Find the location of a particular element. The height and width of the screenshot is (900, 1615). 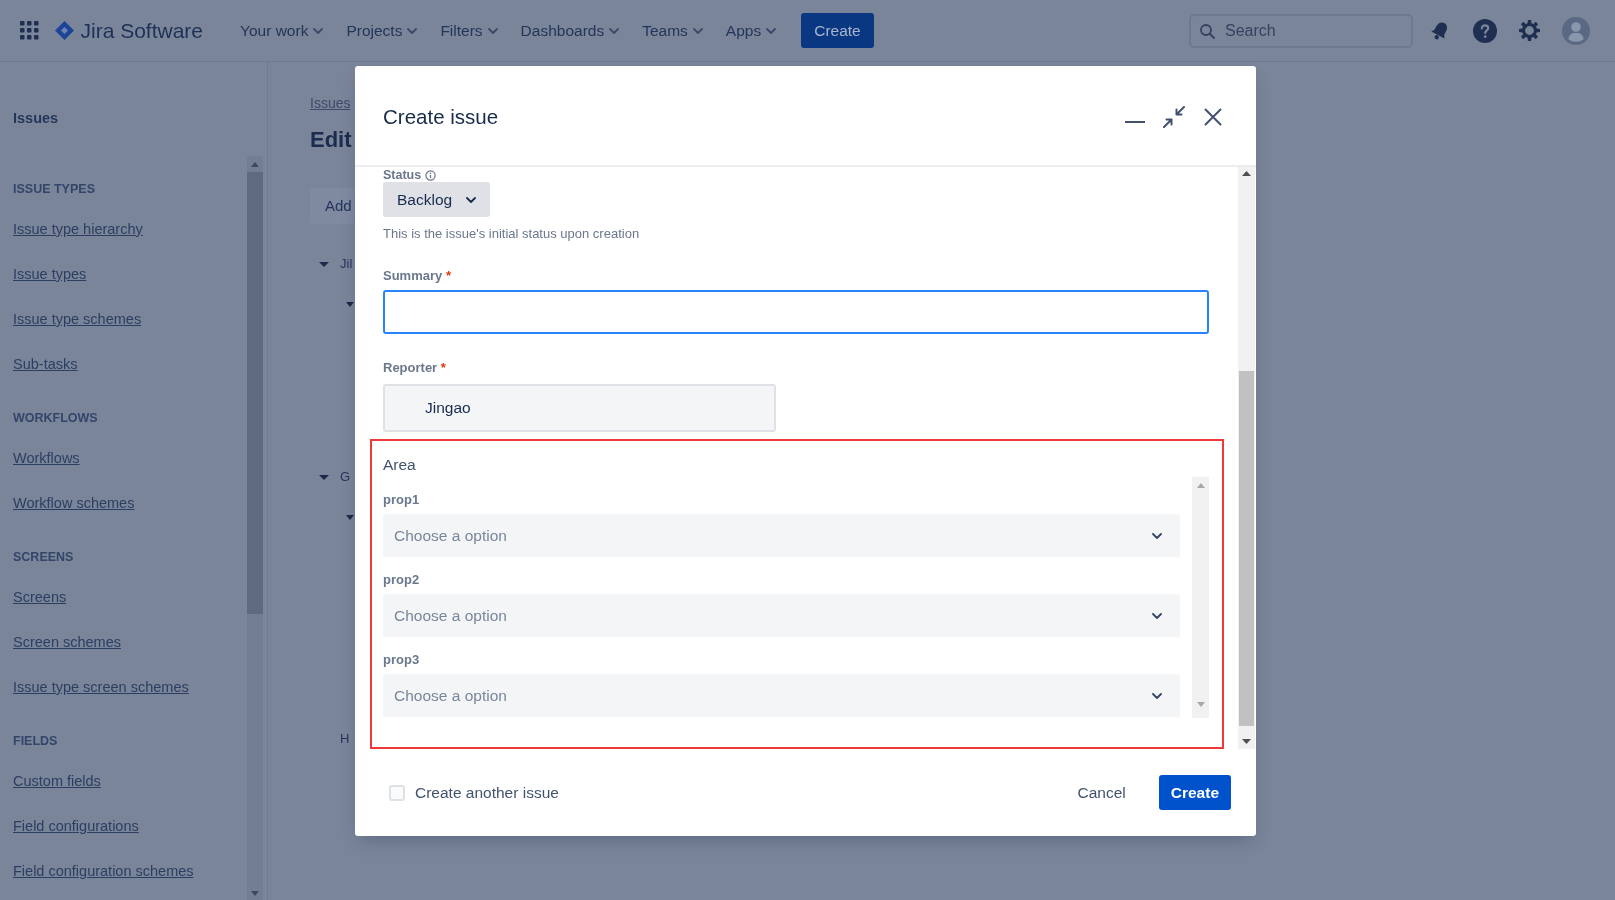

nav-menu-button: Projects is located at coordinates (382, 30).